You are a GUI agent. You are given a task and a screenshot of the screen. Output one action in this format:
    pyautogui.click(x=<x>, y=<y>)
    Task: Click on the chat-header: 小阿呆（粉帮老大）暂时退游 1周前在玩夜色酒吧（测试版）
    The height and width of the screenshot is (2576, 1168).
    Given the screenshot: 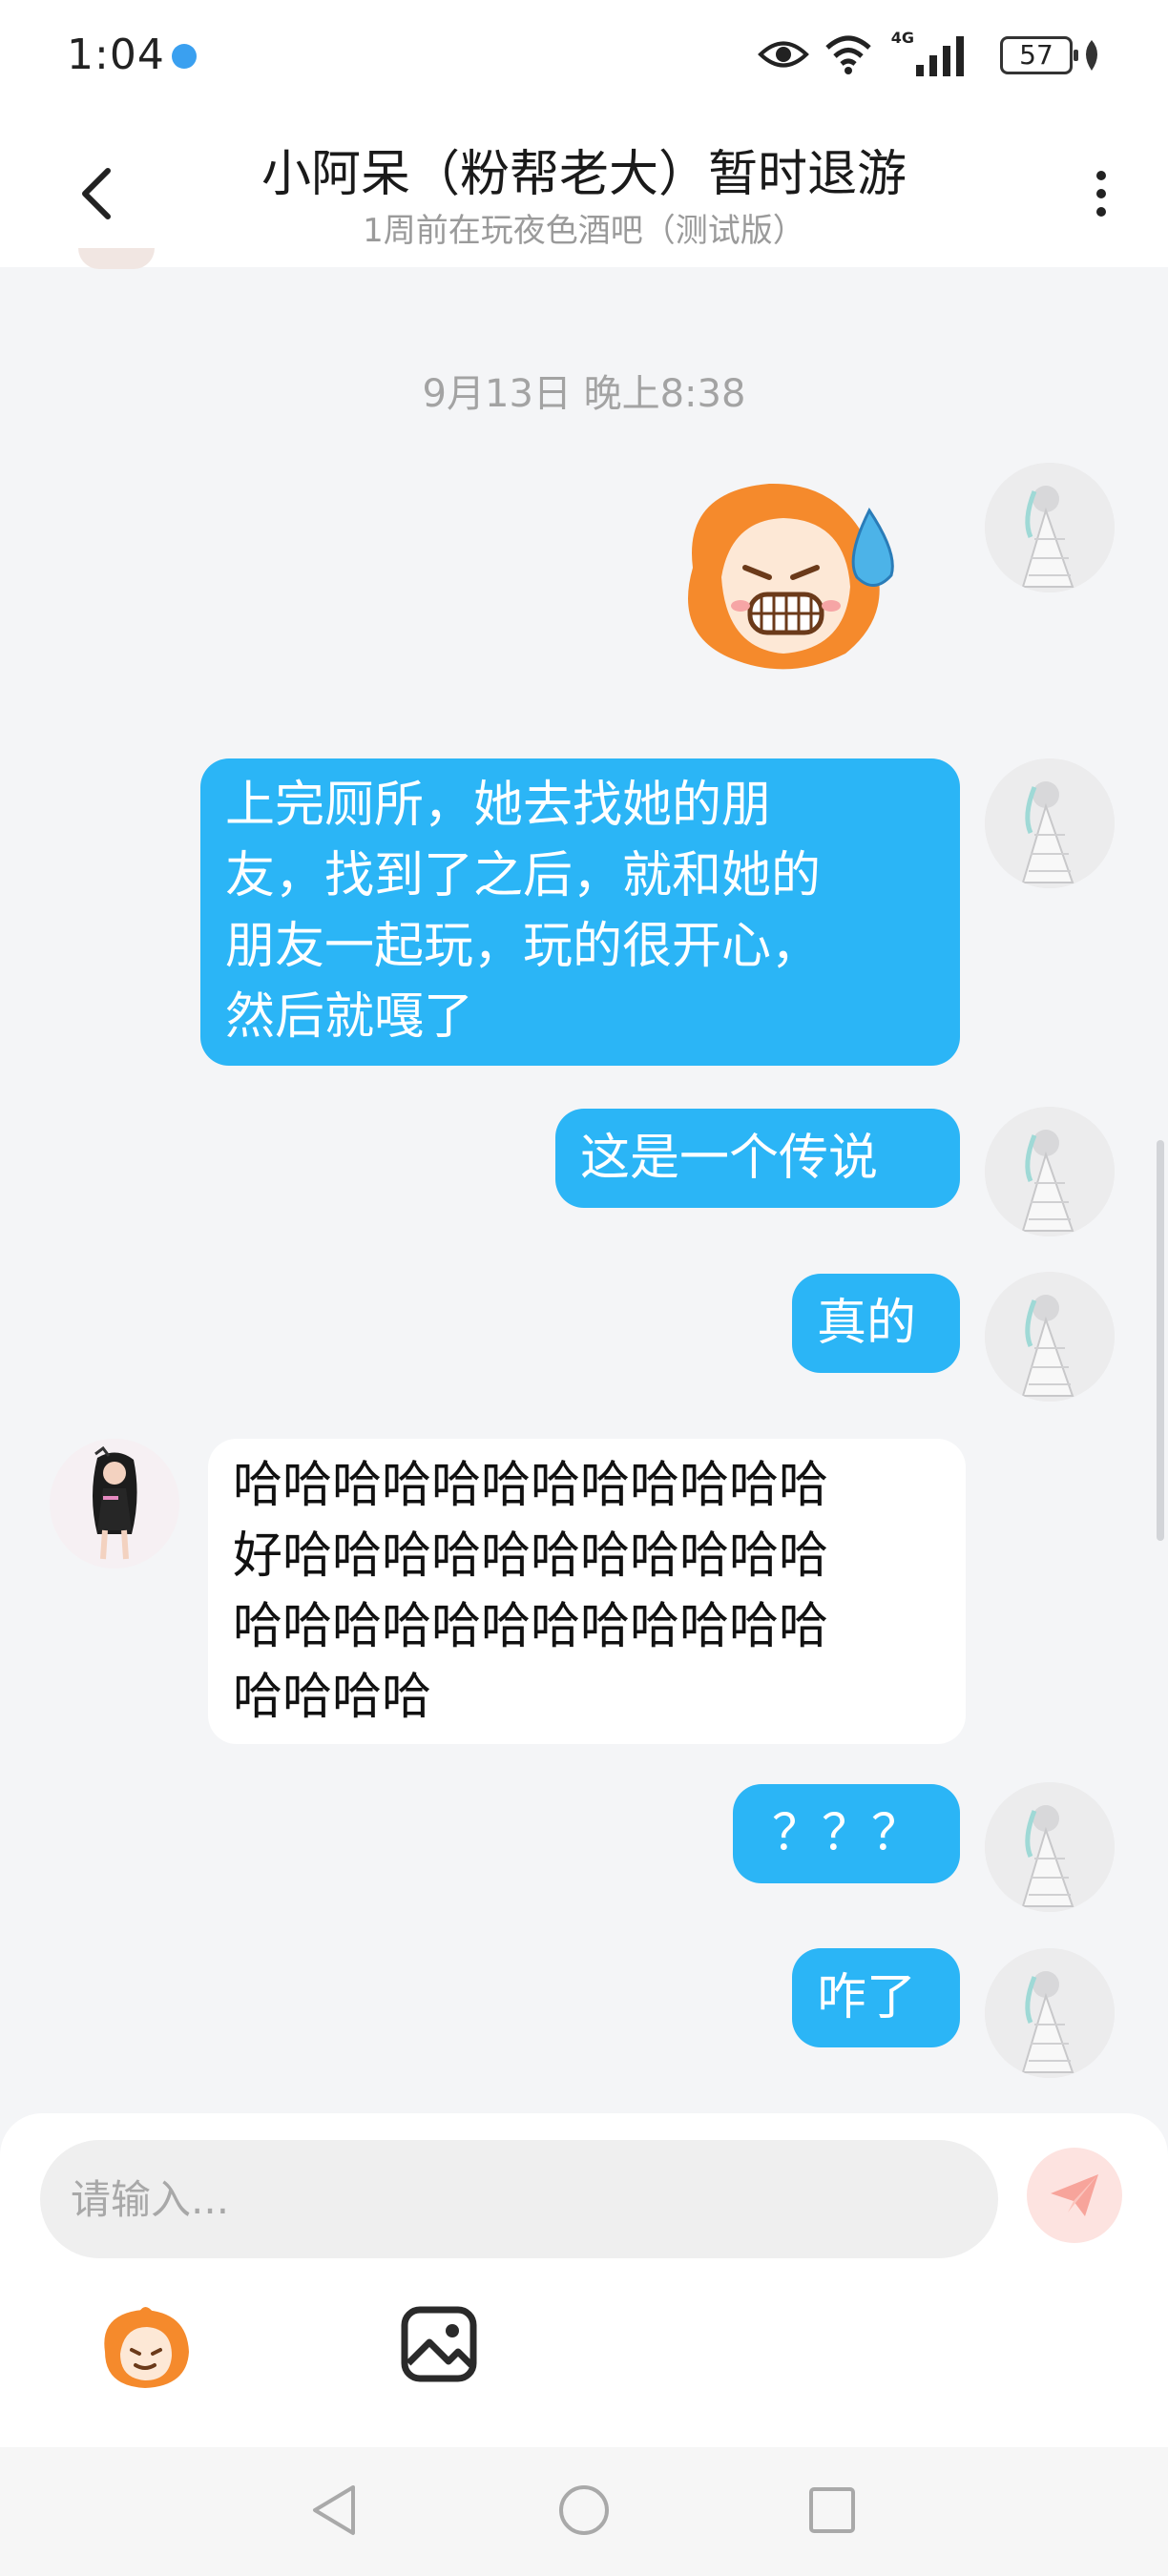 What is the action you would take?
    pyautogui.click(x=584, y=190)
    